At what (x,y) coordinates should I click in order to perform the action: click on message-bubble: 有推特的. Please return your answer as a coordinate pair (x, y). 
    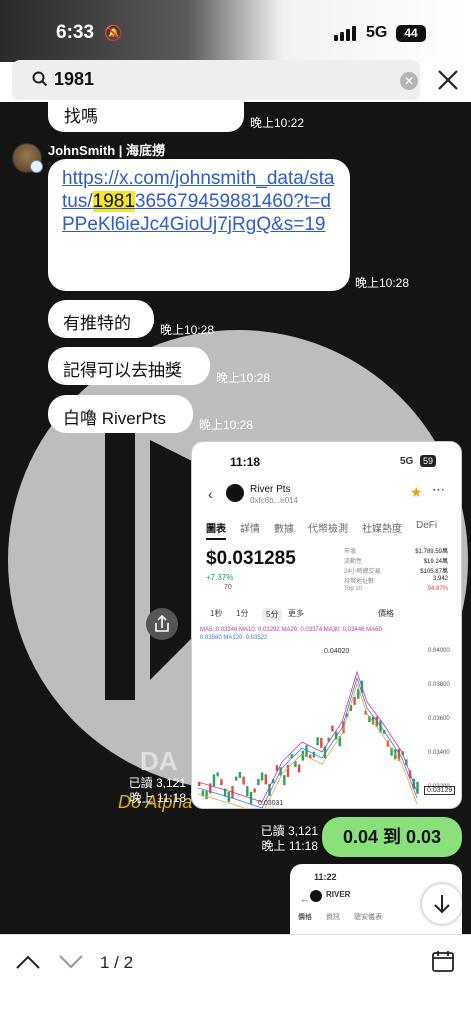
    Looking at the image, I should click on (101, 319).